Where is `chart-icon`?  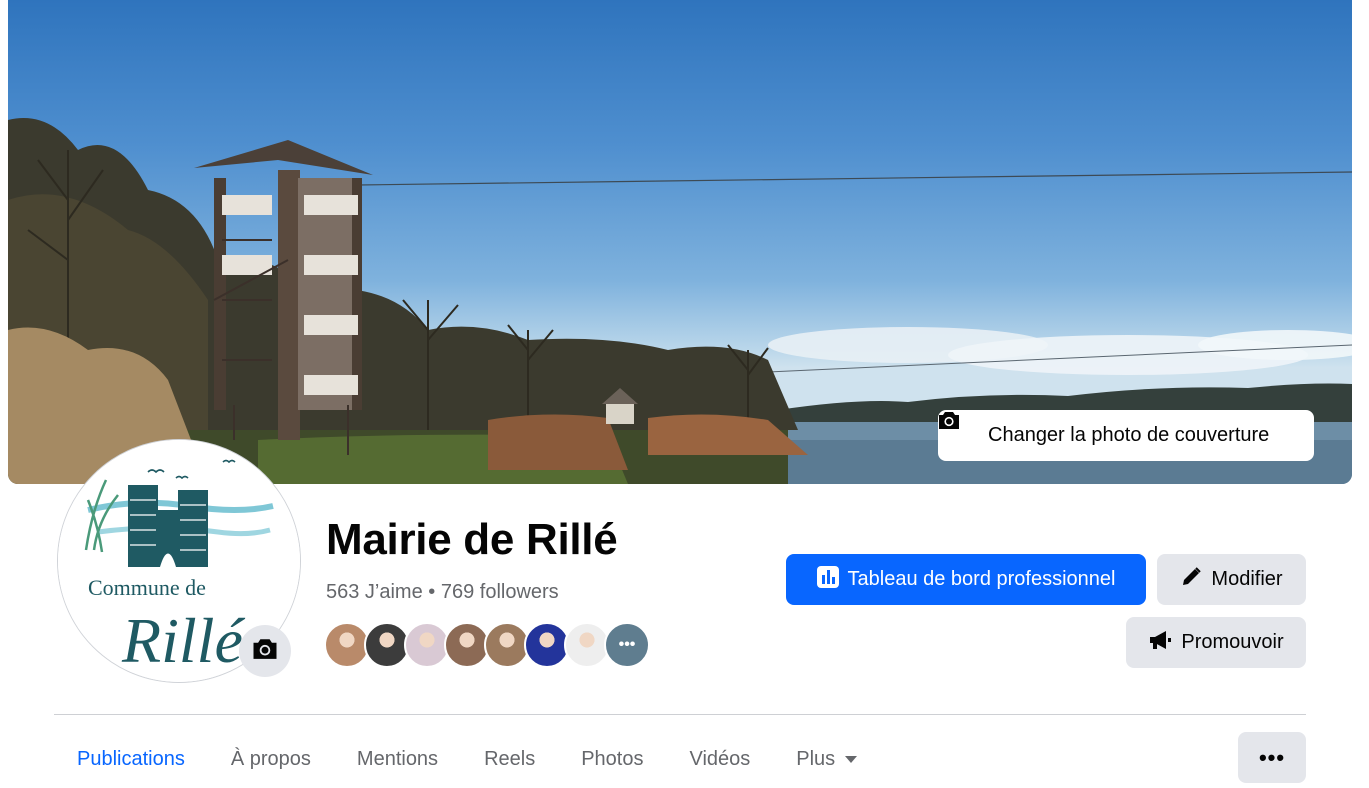
chart-icon is located at coordinates (827, 579).